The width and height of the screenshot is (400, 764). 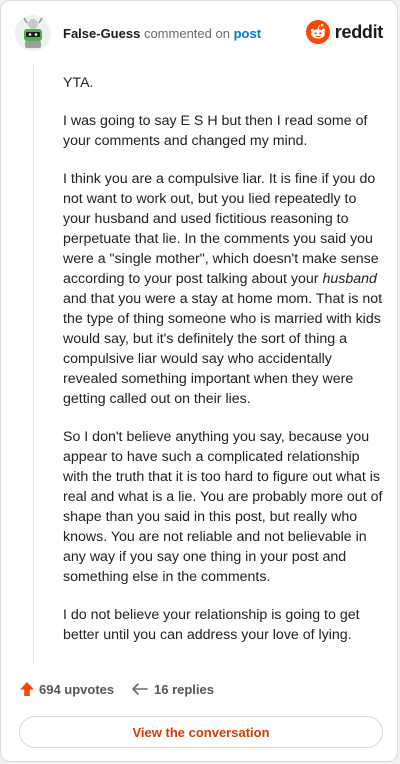 What do you see at coordinates (78, 83) in the screenshot?
I see `comment-paragraph: YTA.` at bounding box center [78, 83].